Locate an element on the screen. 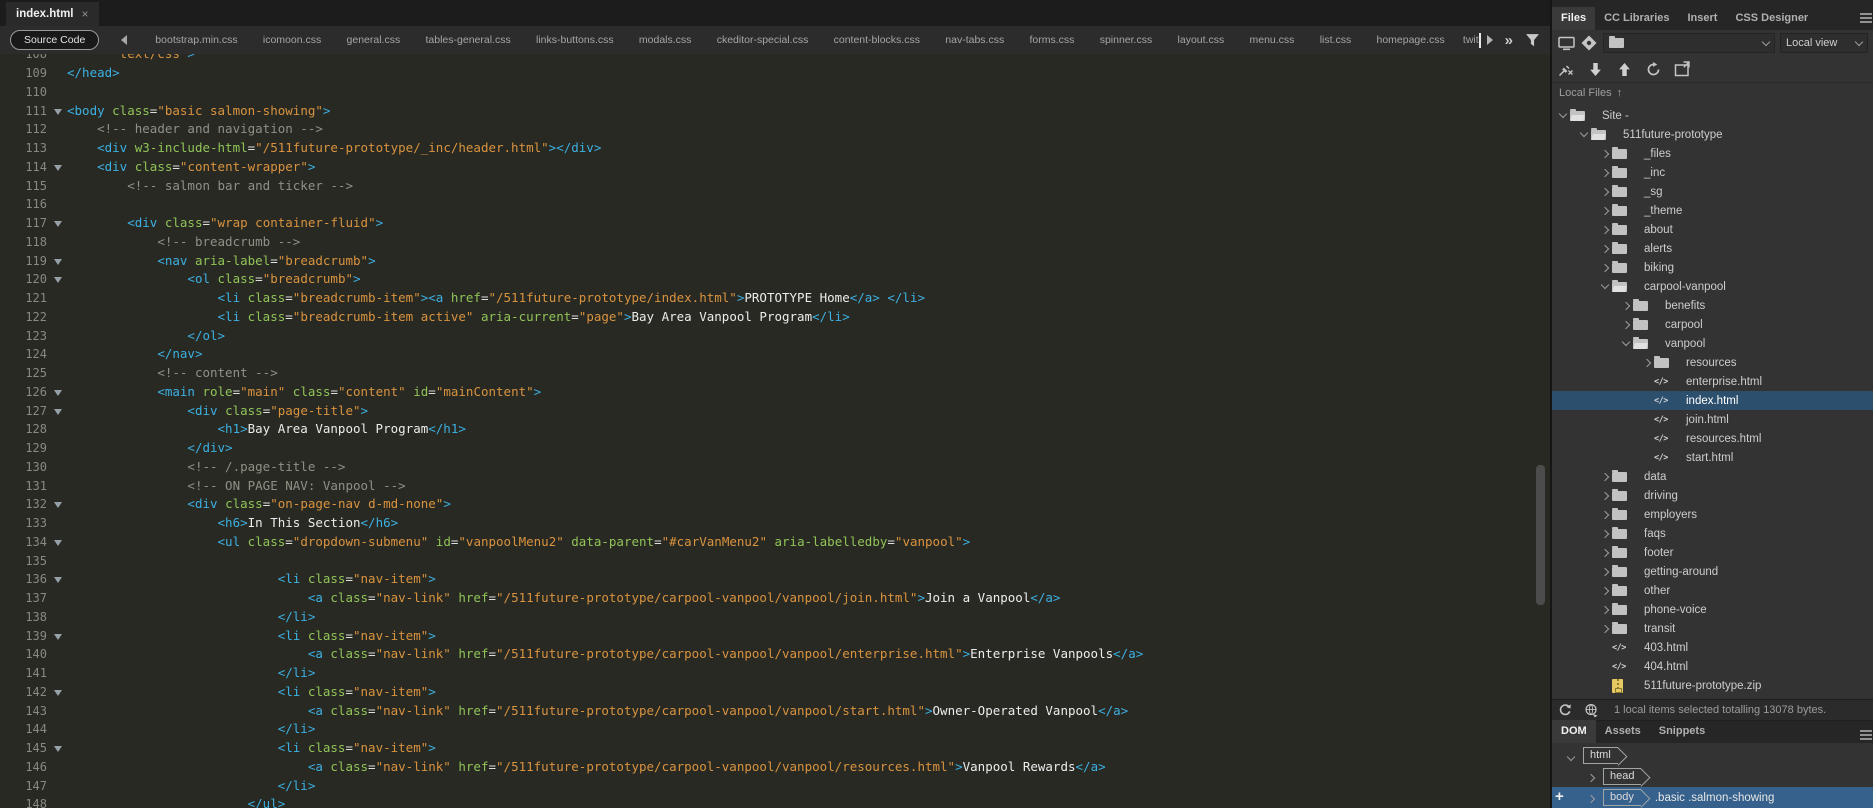 The width and height of the screenshot is (1873, 808). file-tree-item-403.html: </> 403.html is located at coordinates (1712, 647).